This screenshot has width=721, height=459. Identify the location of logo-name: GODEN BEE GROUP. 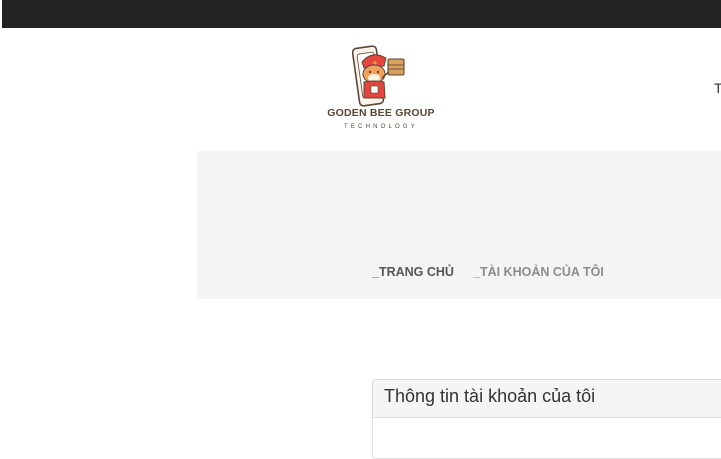
(381, 113).